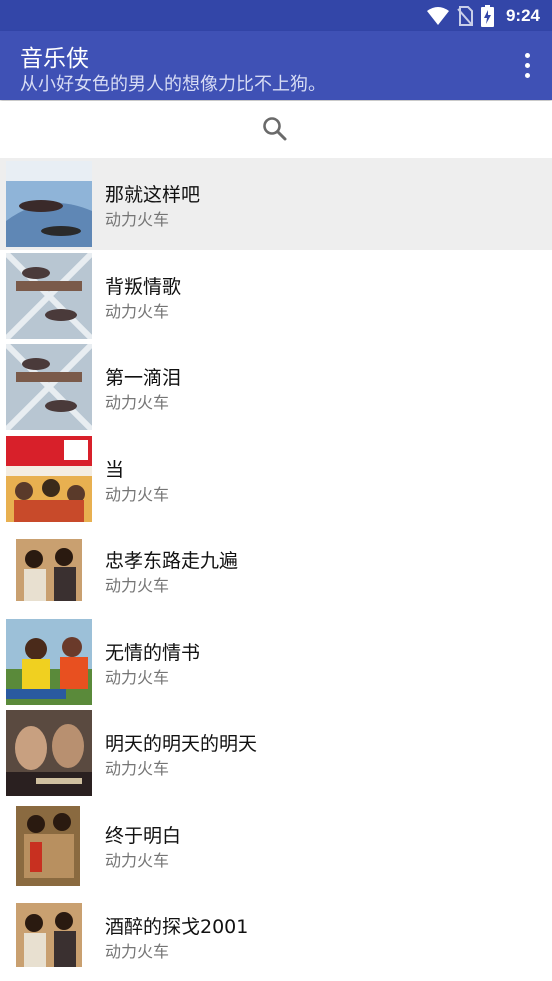 This screenshot has width=552, height=981. I want to click on song-list-item: 背叛情歌 动力火车, so click(276, 296).